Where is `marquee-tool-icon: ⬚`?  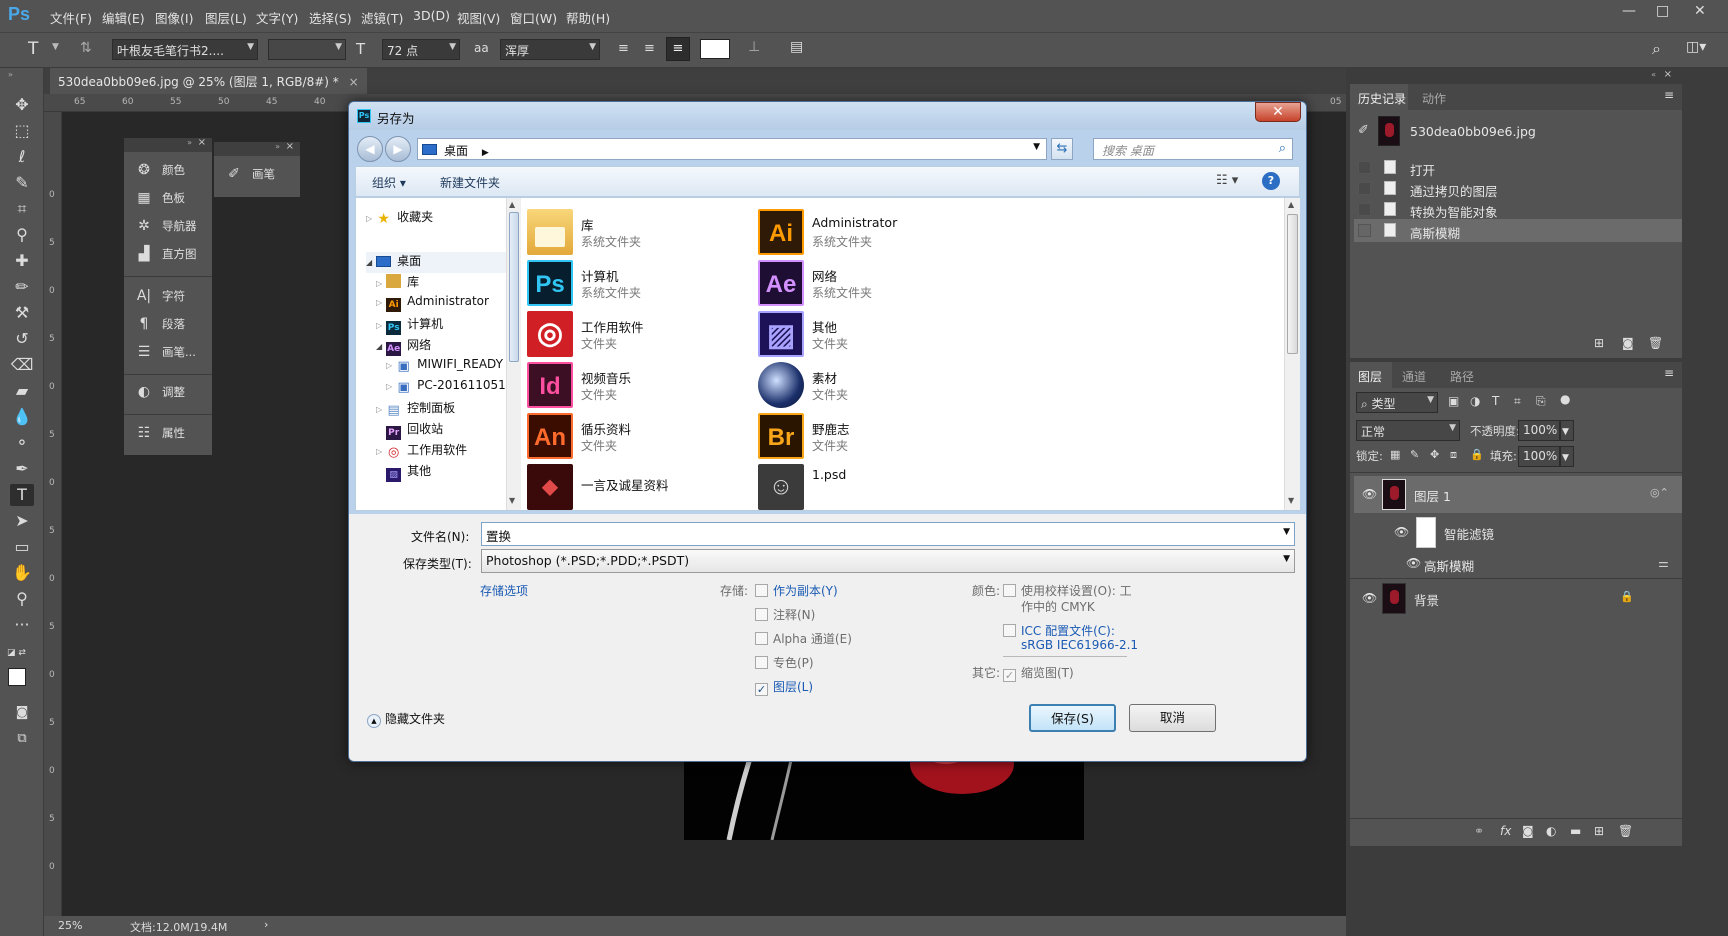
marquee-tool-icon: ⬚ is located at coordinates (22, 131).